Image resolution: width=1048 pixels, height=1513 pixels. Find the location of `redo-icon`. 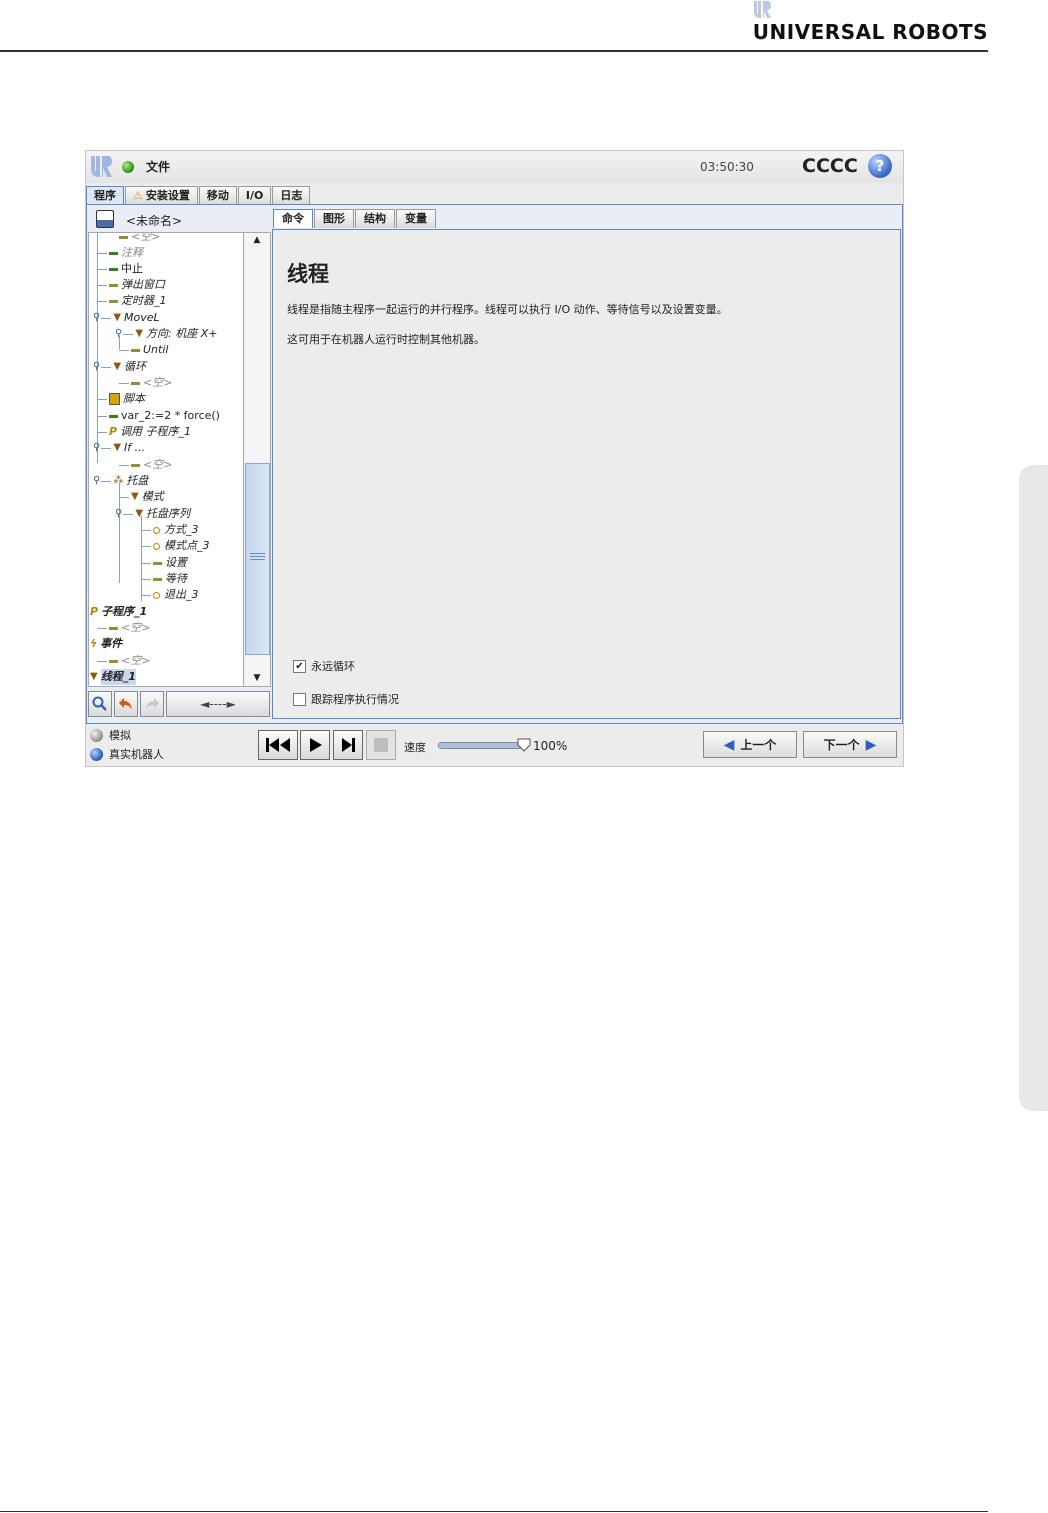

redo-icon is located at coordinates (152, 704).